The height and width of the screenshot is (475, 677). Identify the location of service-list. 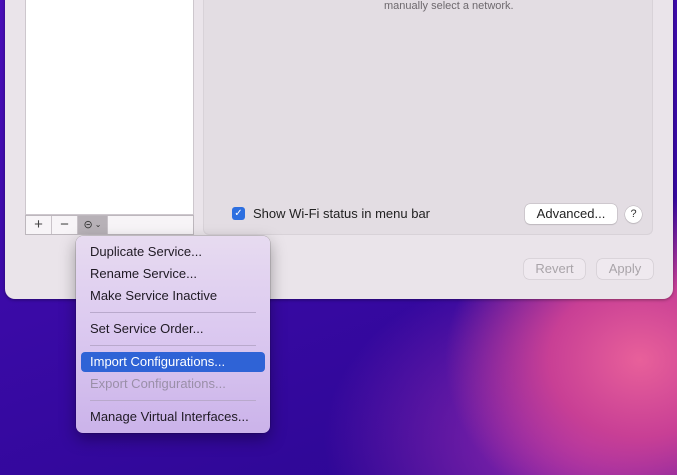
(109, 107).